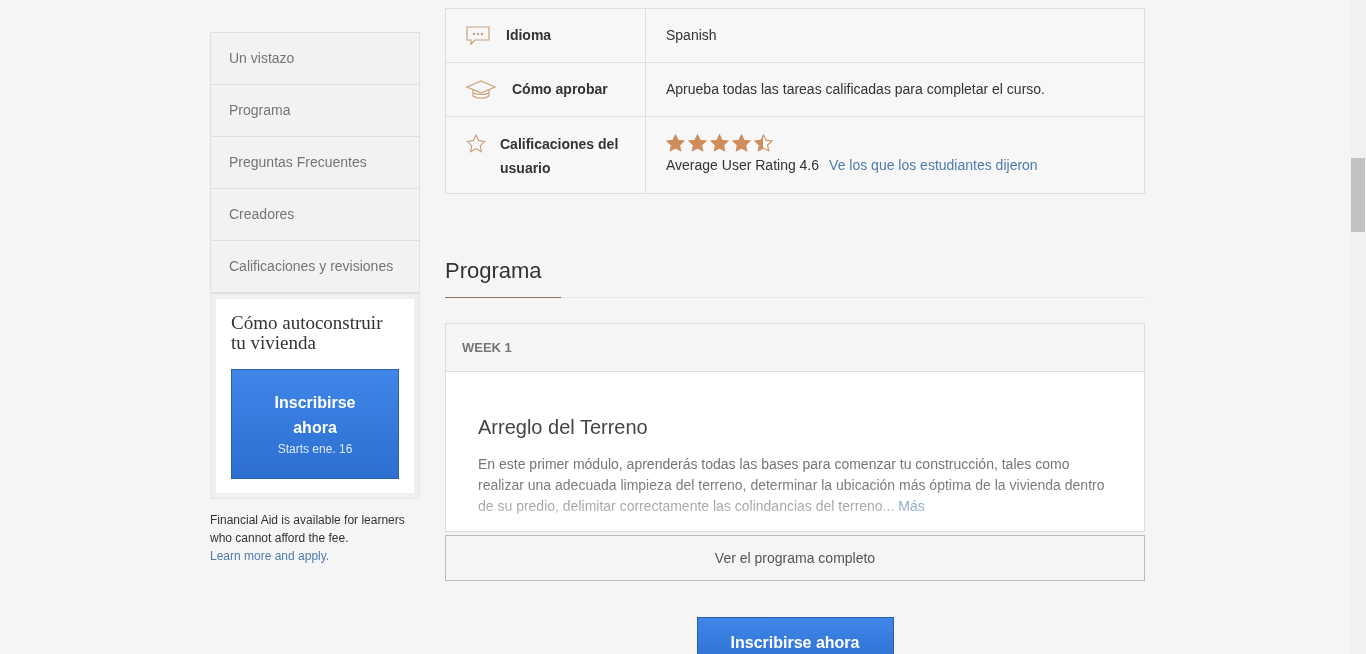 The width and height of the screenshot is (1366, 654). I want to click on row-label: Cómo aprobar, so click(560, 89).